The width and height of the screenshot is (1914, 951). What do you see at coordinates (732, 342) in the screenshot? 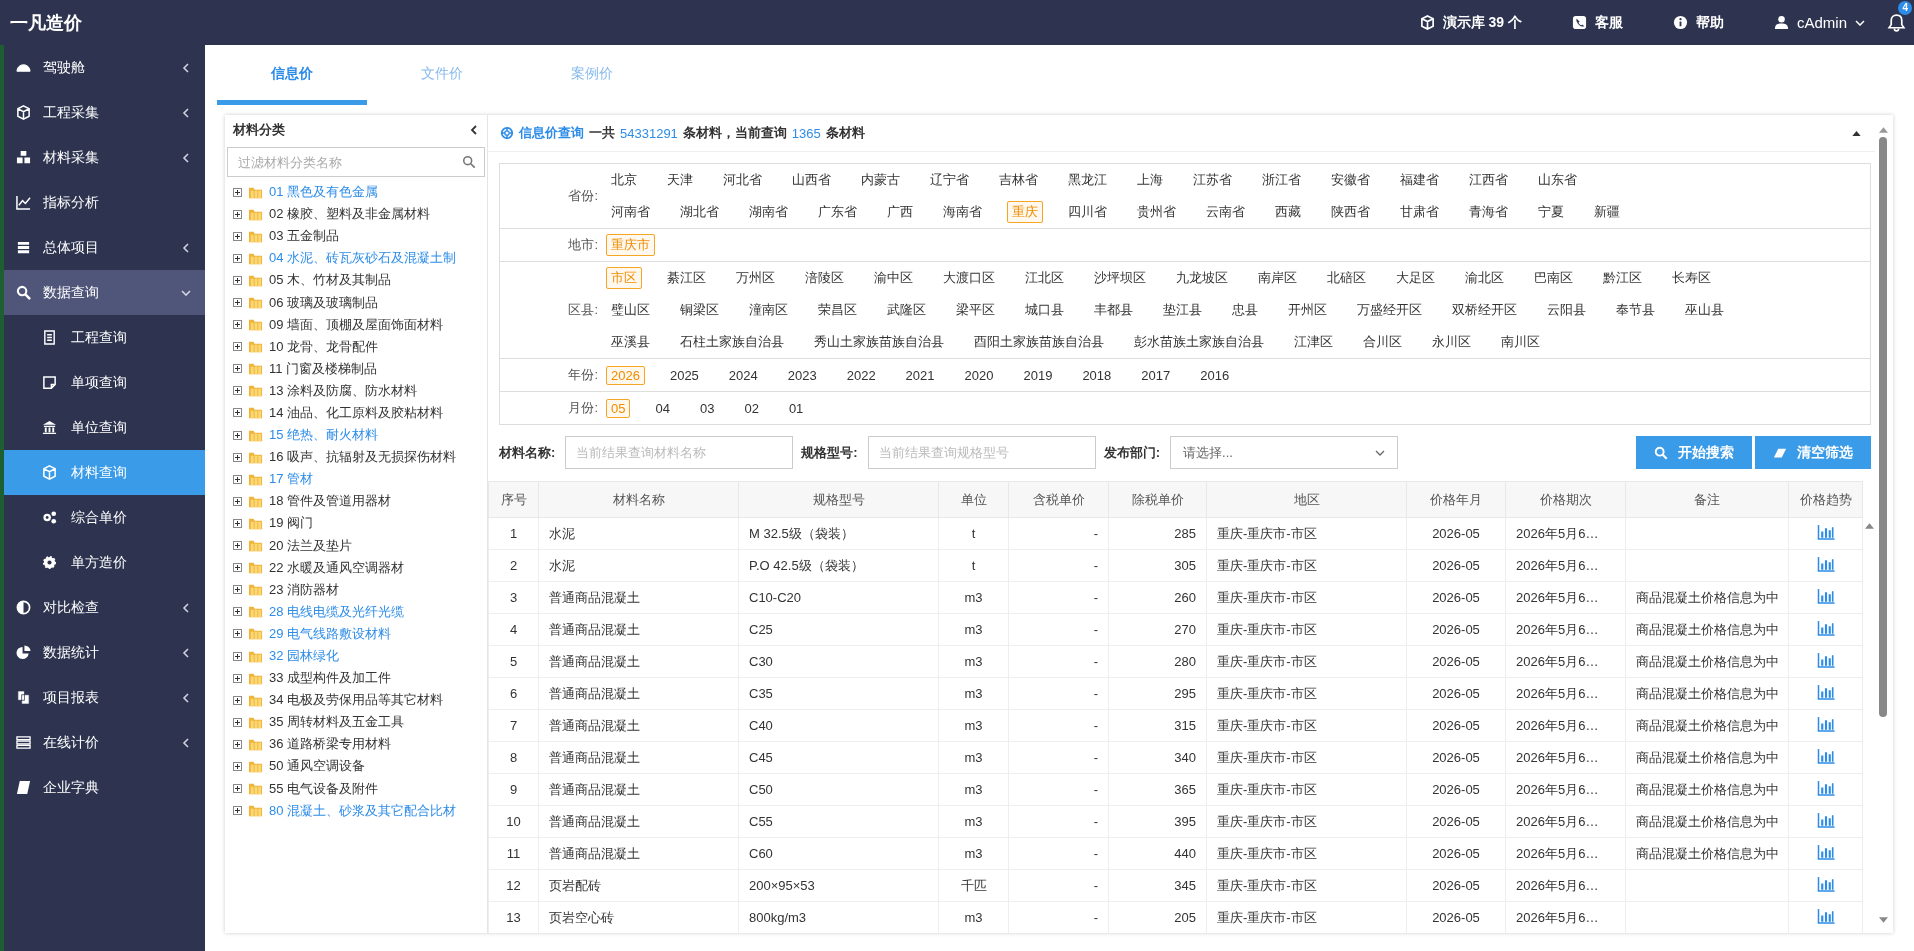
I see `filter-option: 石柱土家族自治县` at bounding box center [732, 342].